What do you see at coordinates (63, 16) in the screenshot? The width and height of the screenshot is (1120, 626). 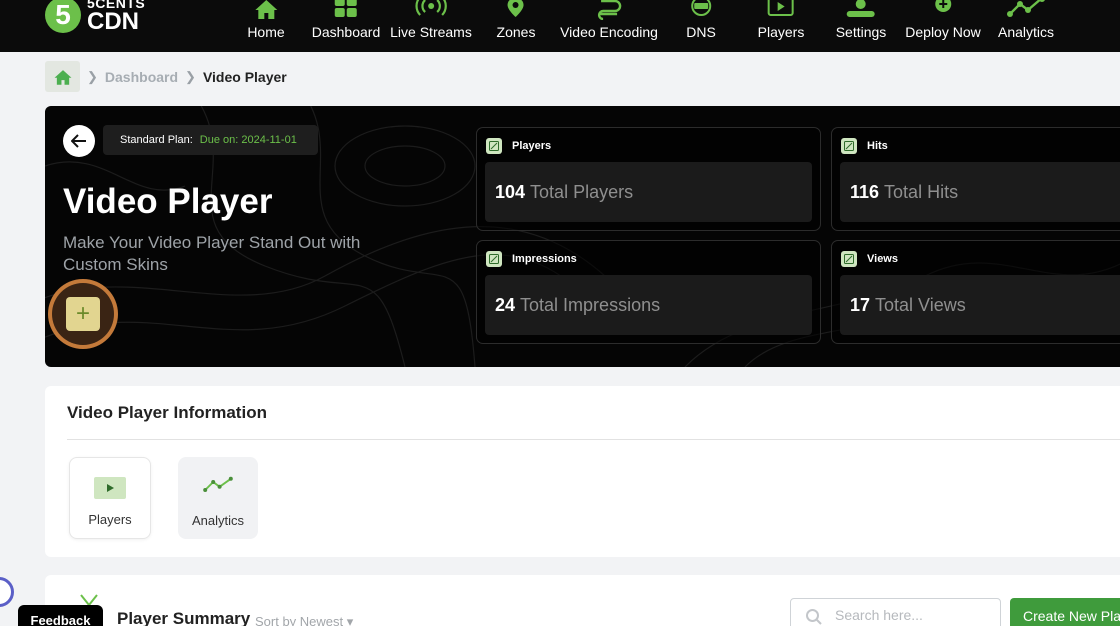 I see `logo-badge: 5` at bounding box center [63, 16].